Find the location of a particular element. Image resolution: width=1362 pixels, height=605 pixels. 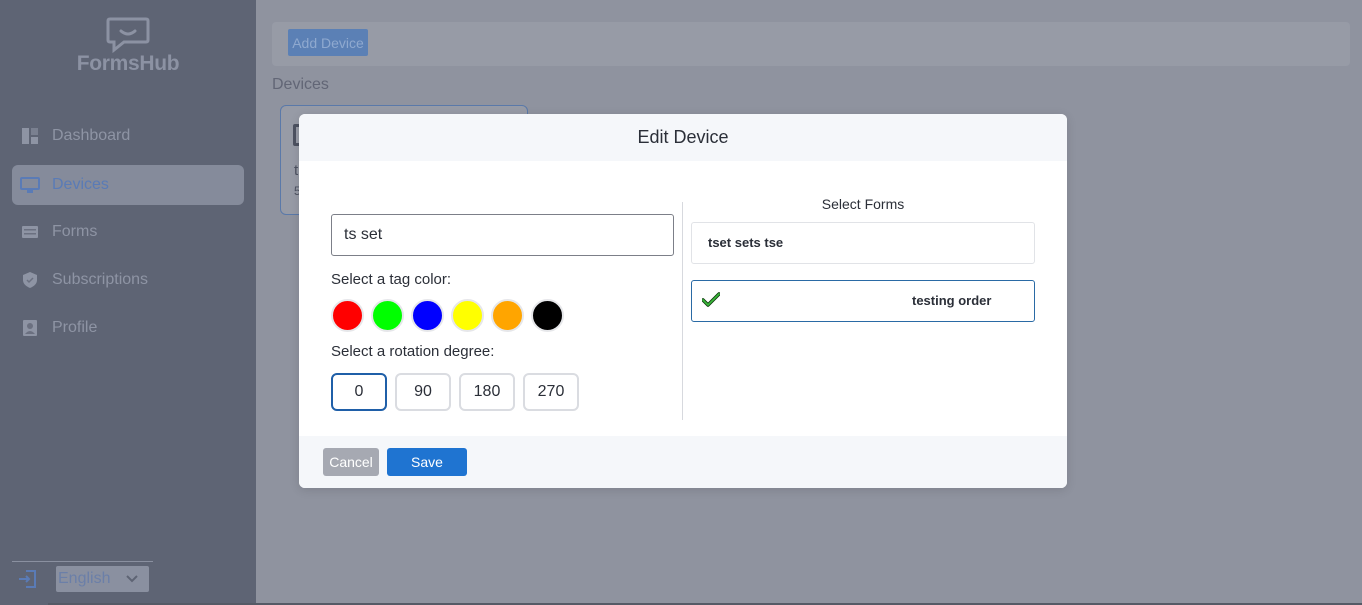

color-swatch-blue is located at coordinates (427, 315).